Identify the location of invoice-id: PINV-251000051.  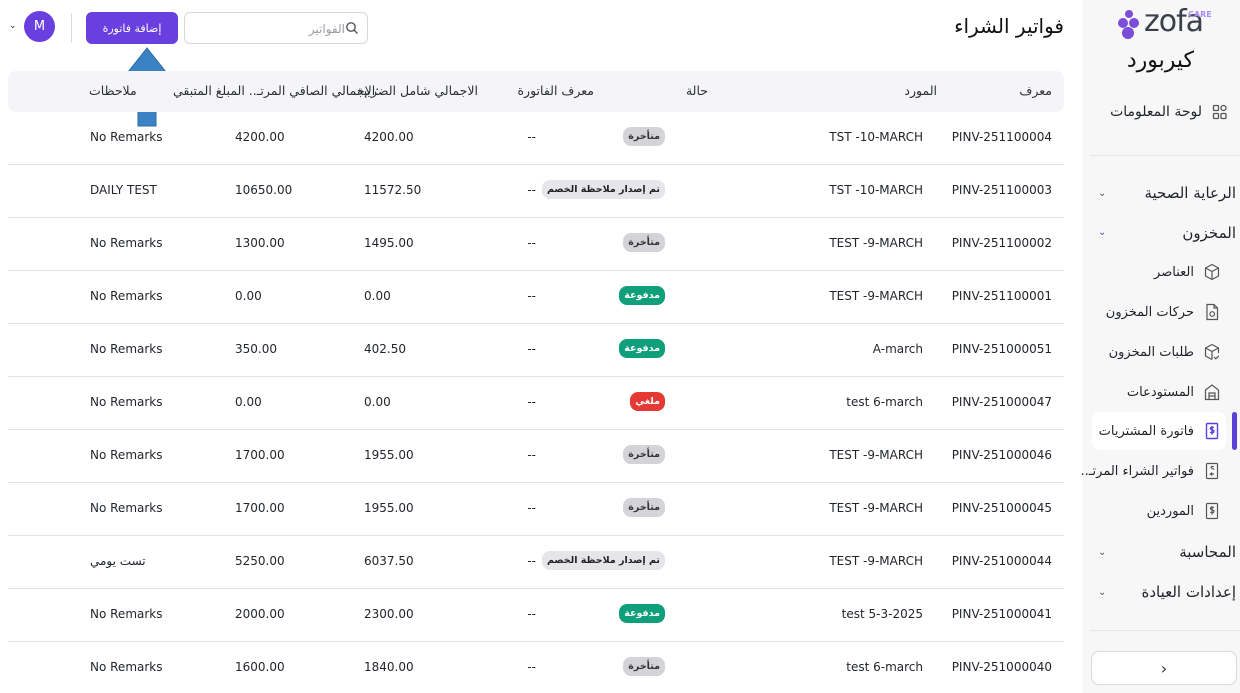
(1002, 349).